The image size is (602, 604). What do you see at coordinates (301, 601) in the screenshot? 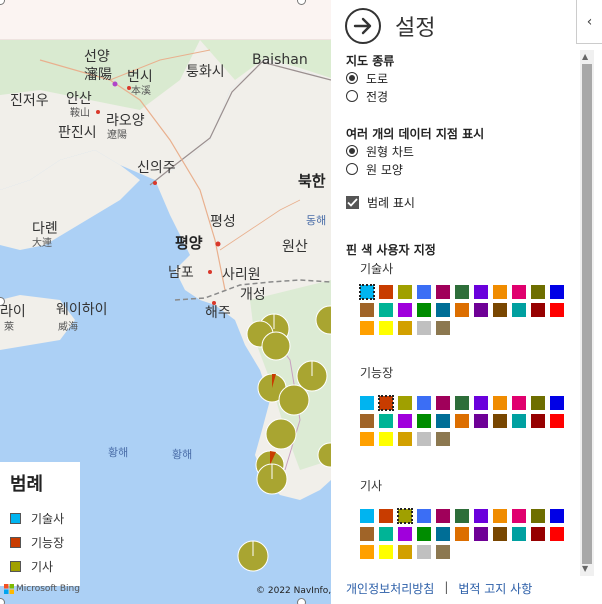
I see `resize-handle` at bounding box center [301, 601].